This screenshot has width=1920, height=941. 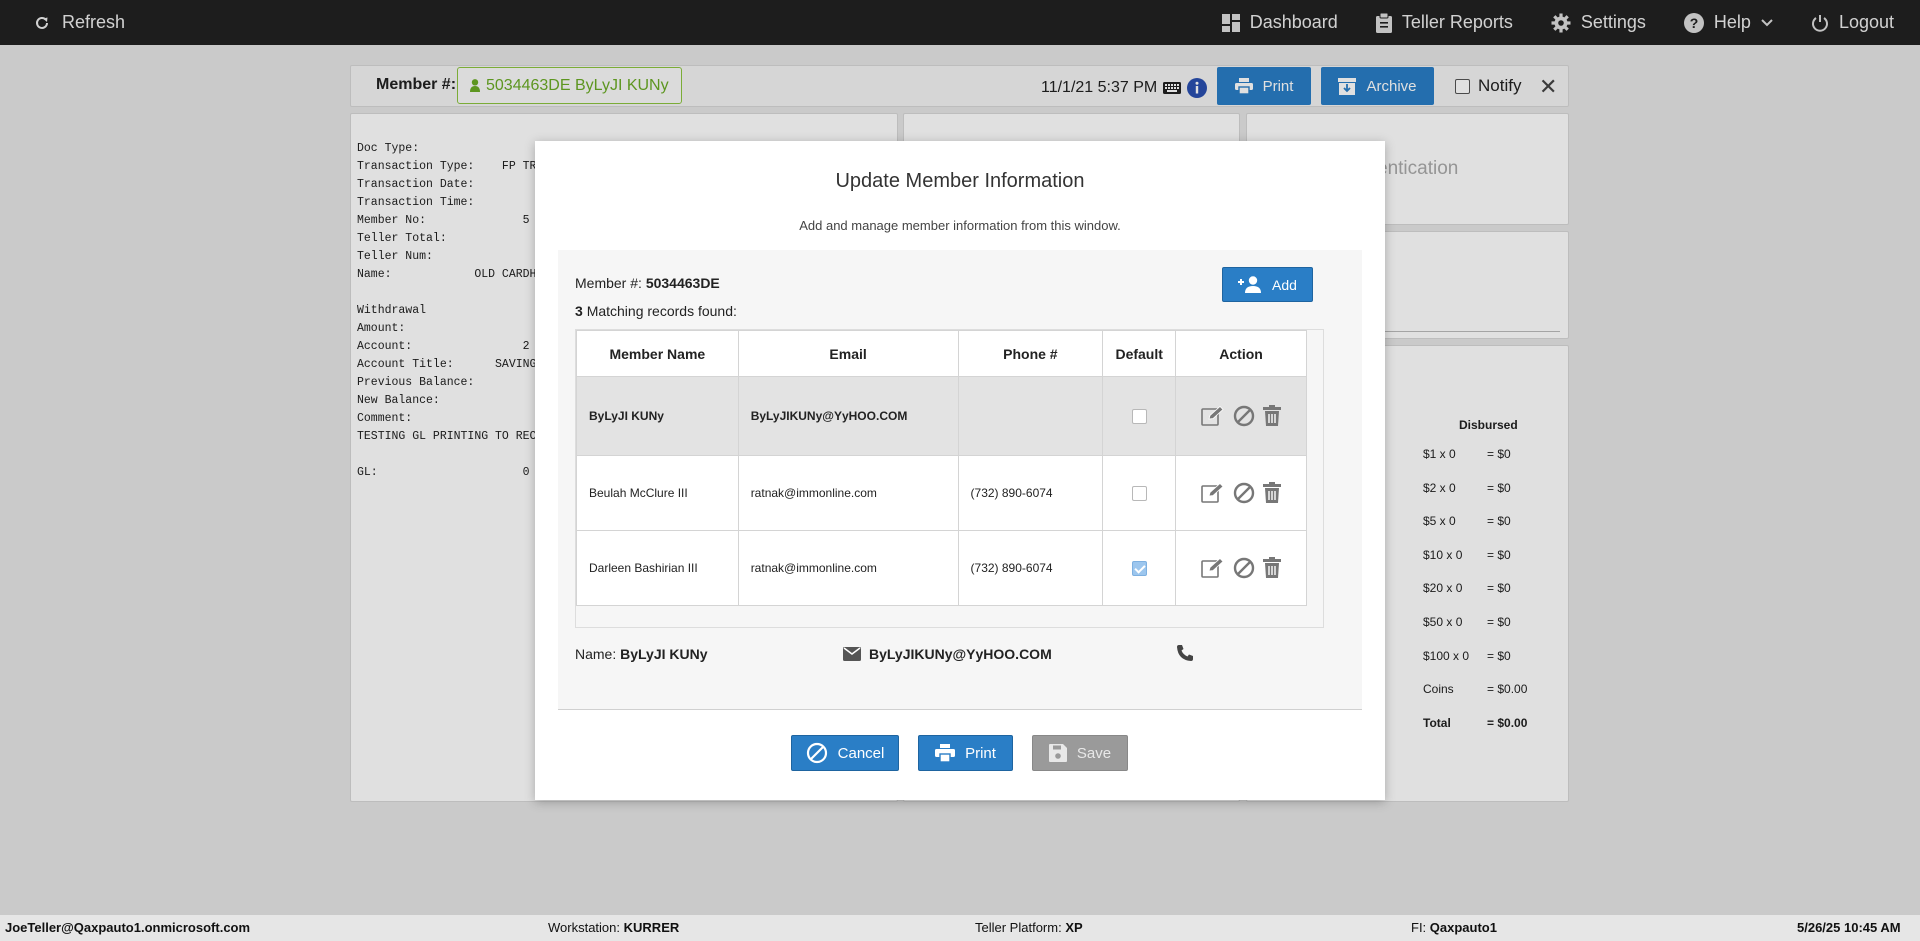 I want to click on match-text: Matching records found:, so click(x=661, y=311).